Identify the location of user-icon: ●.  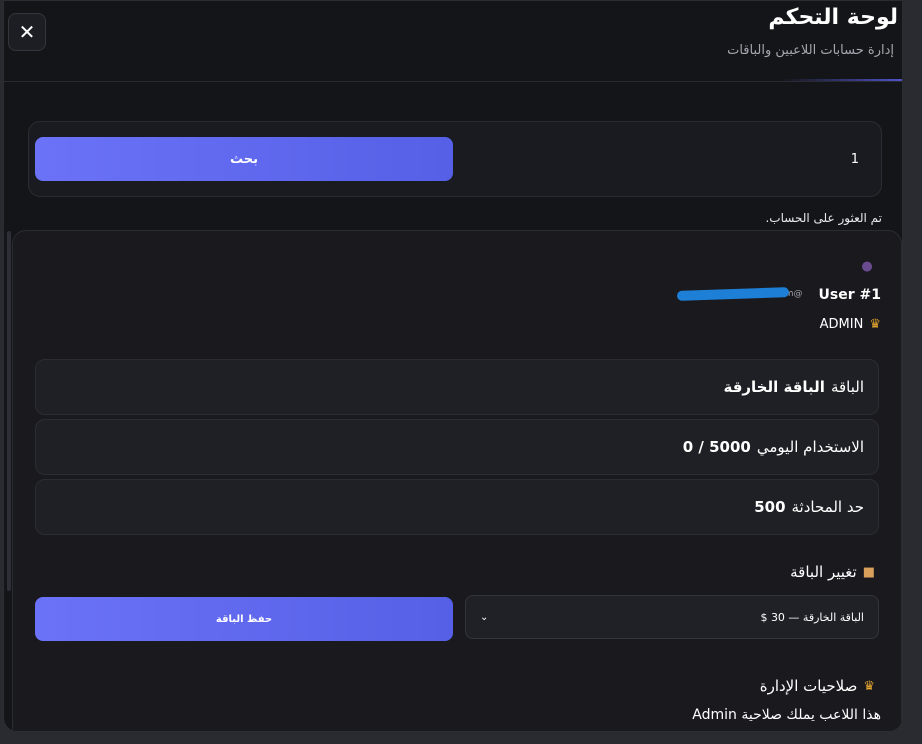
(867, 266).